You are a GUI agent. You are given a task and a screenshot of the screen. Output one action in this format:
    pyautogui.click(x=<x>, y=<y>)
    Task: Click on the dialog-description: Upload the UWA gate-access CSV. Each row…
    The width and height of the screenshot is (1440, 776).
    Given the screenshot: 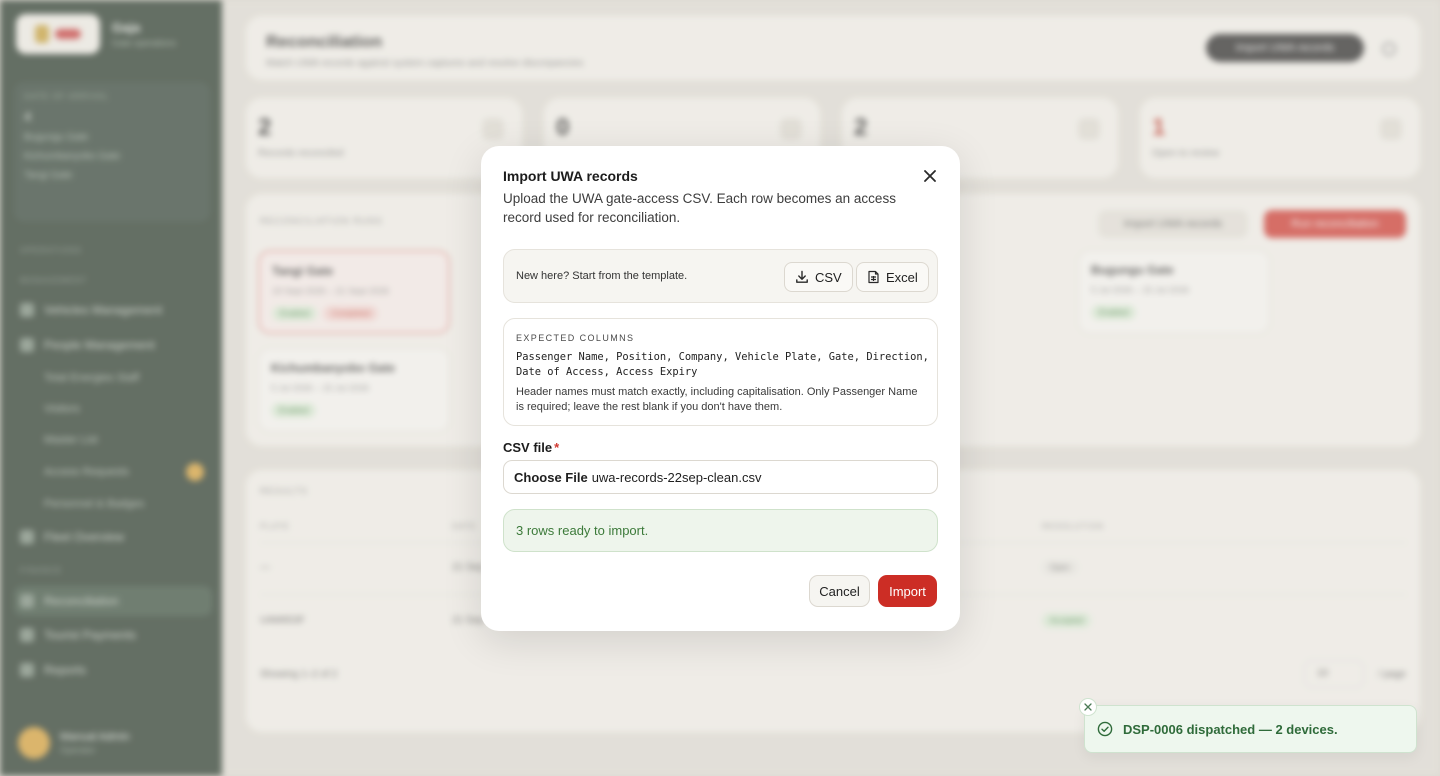 What is the action you would take?
    pyautogui.click(x=699, y=208)
    